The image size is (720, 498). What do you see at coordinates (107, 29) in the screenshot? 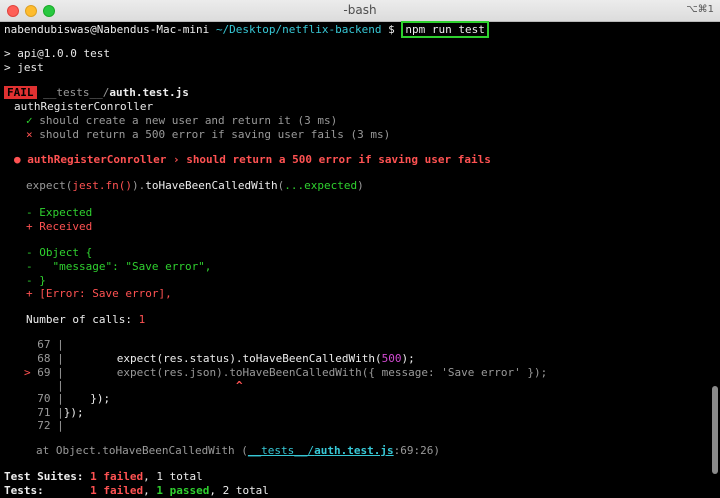
I see `prompt-user-host: nabendubiswas@Nabendus-Mac-mini` at bounding box center [107, 29].